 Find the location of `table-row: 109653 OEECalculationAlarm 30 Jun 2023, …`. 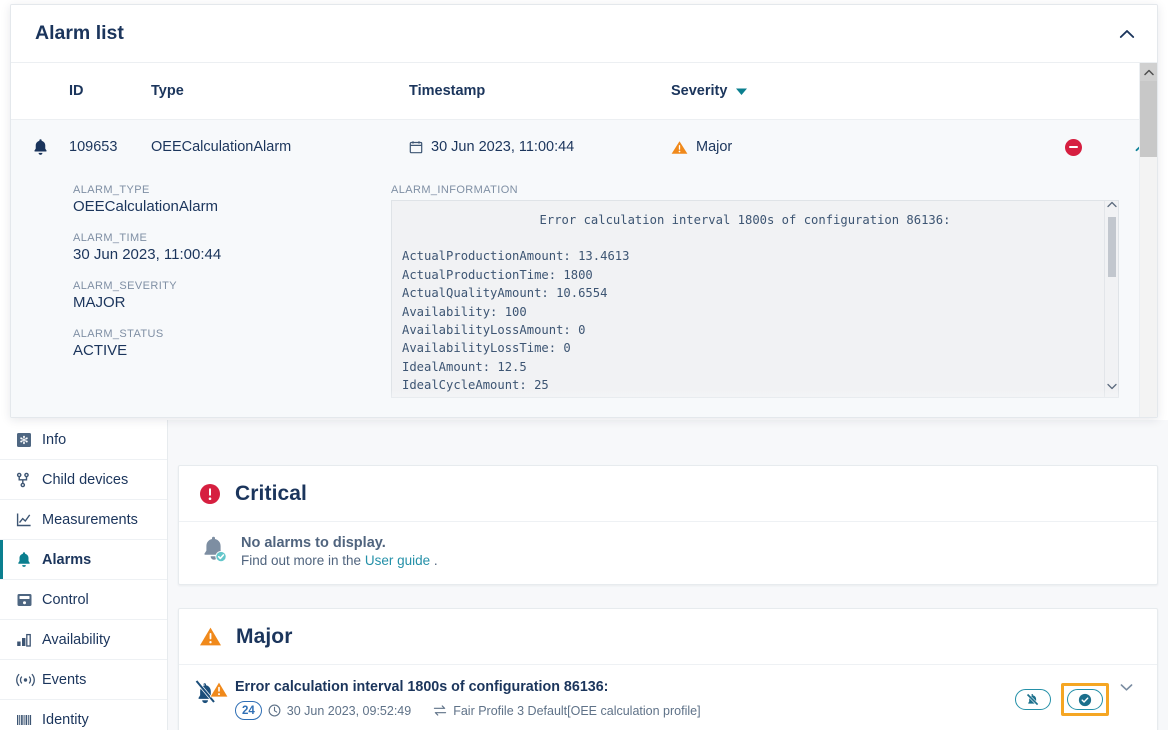

table-row: 109653 OEECalculationAlarm 30 Jun 2023, … is located at coordinates (584, 147).